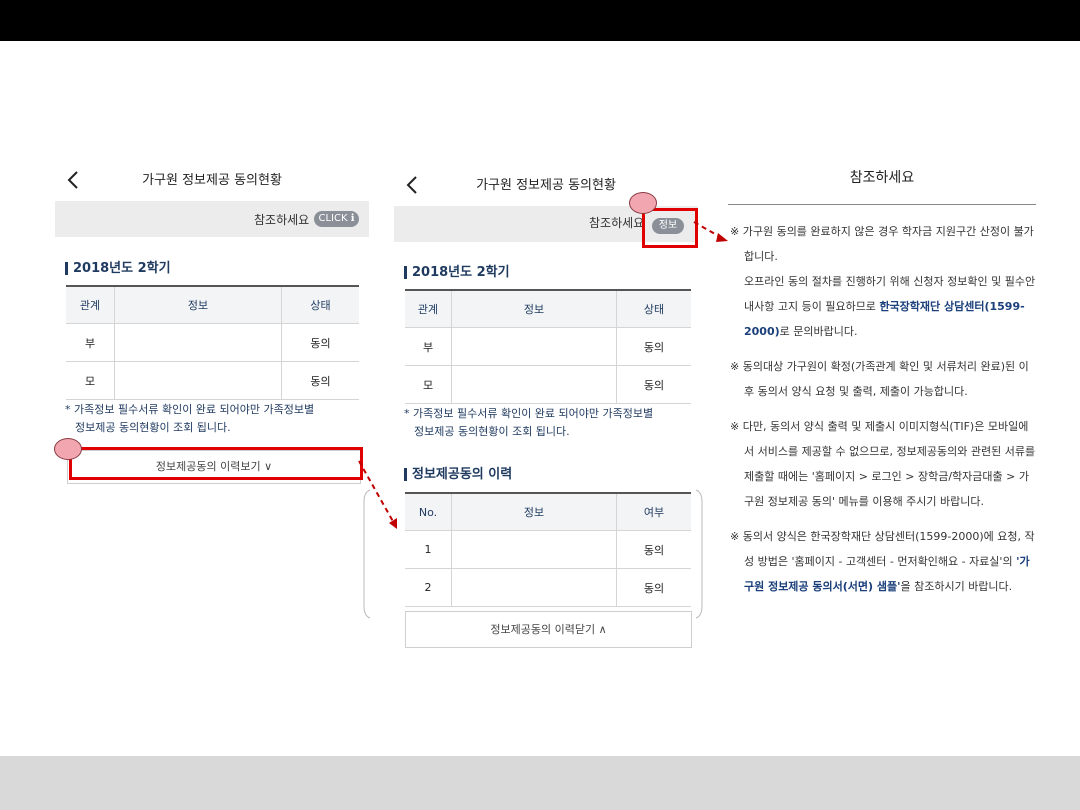 Image resolution: width=1080 pixels, height=810 pixels. I want to click on top-bar, so click(540, 20).